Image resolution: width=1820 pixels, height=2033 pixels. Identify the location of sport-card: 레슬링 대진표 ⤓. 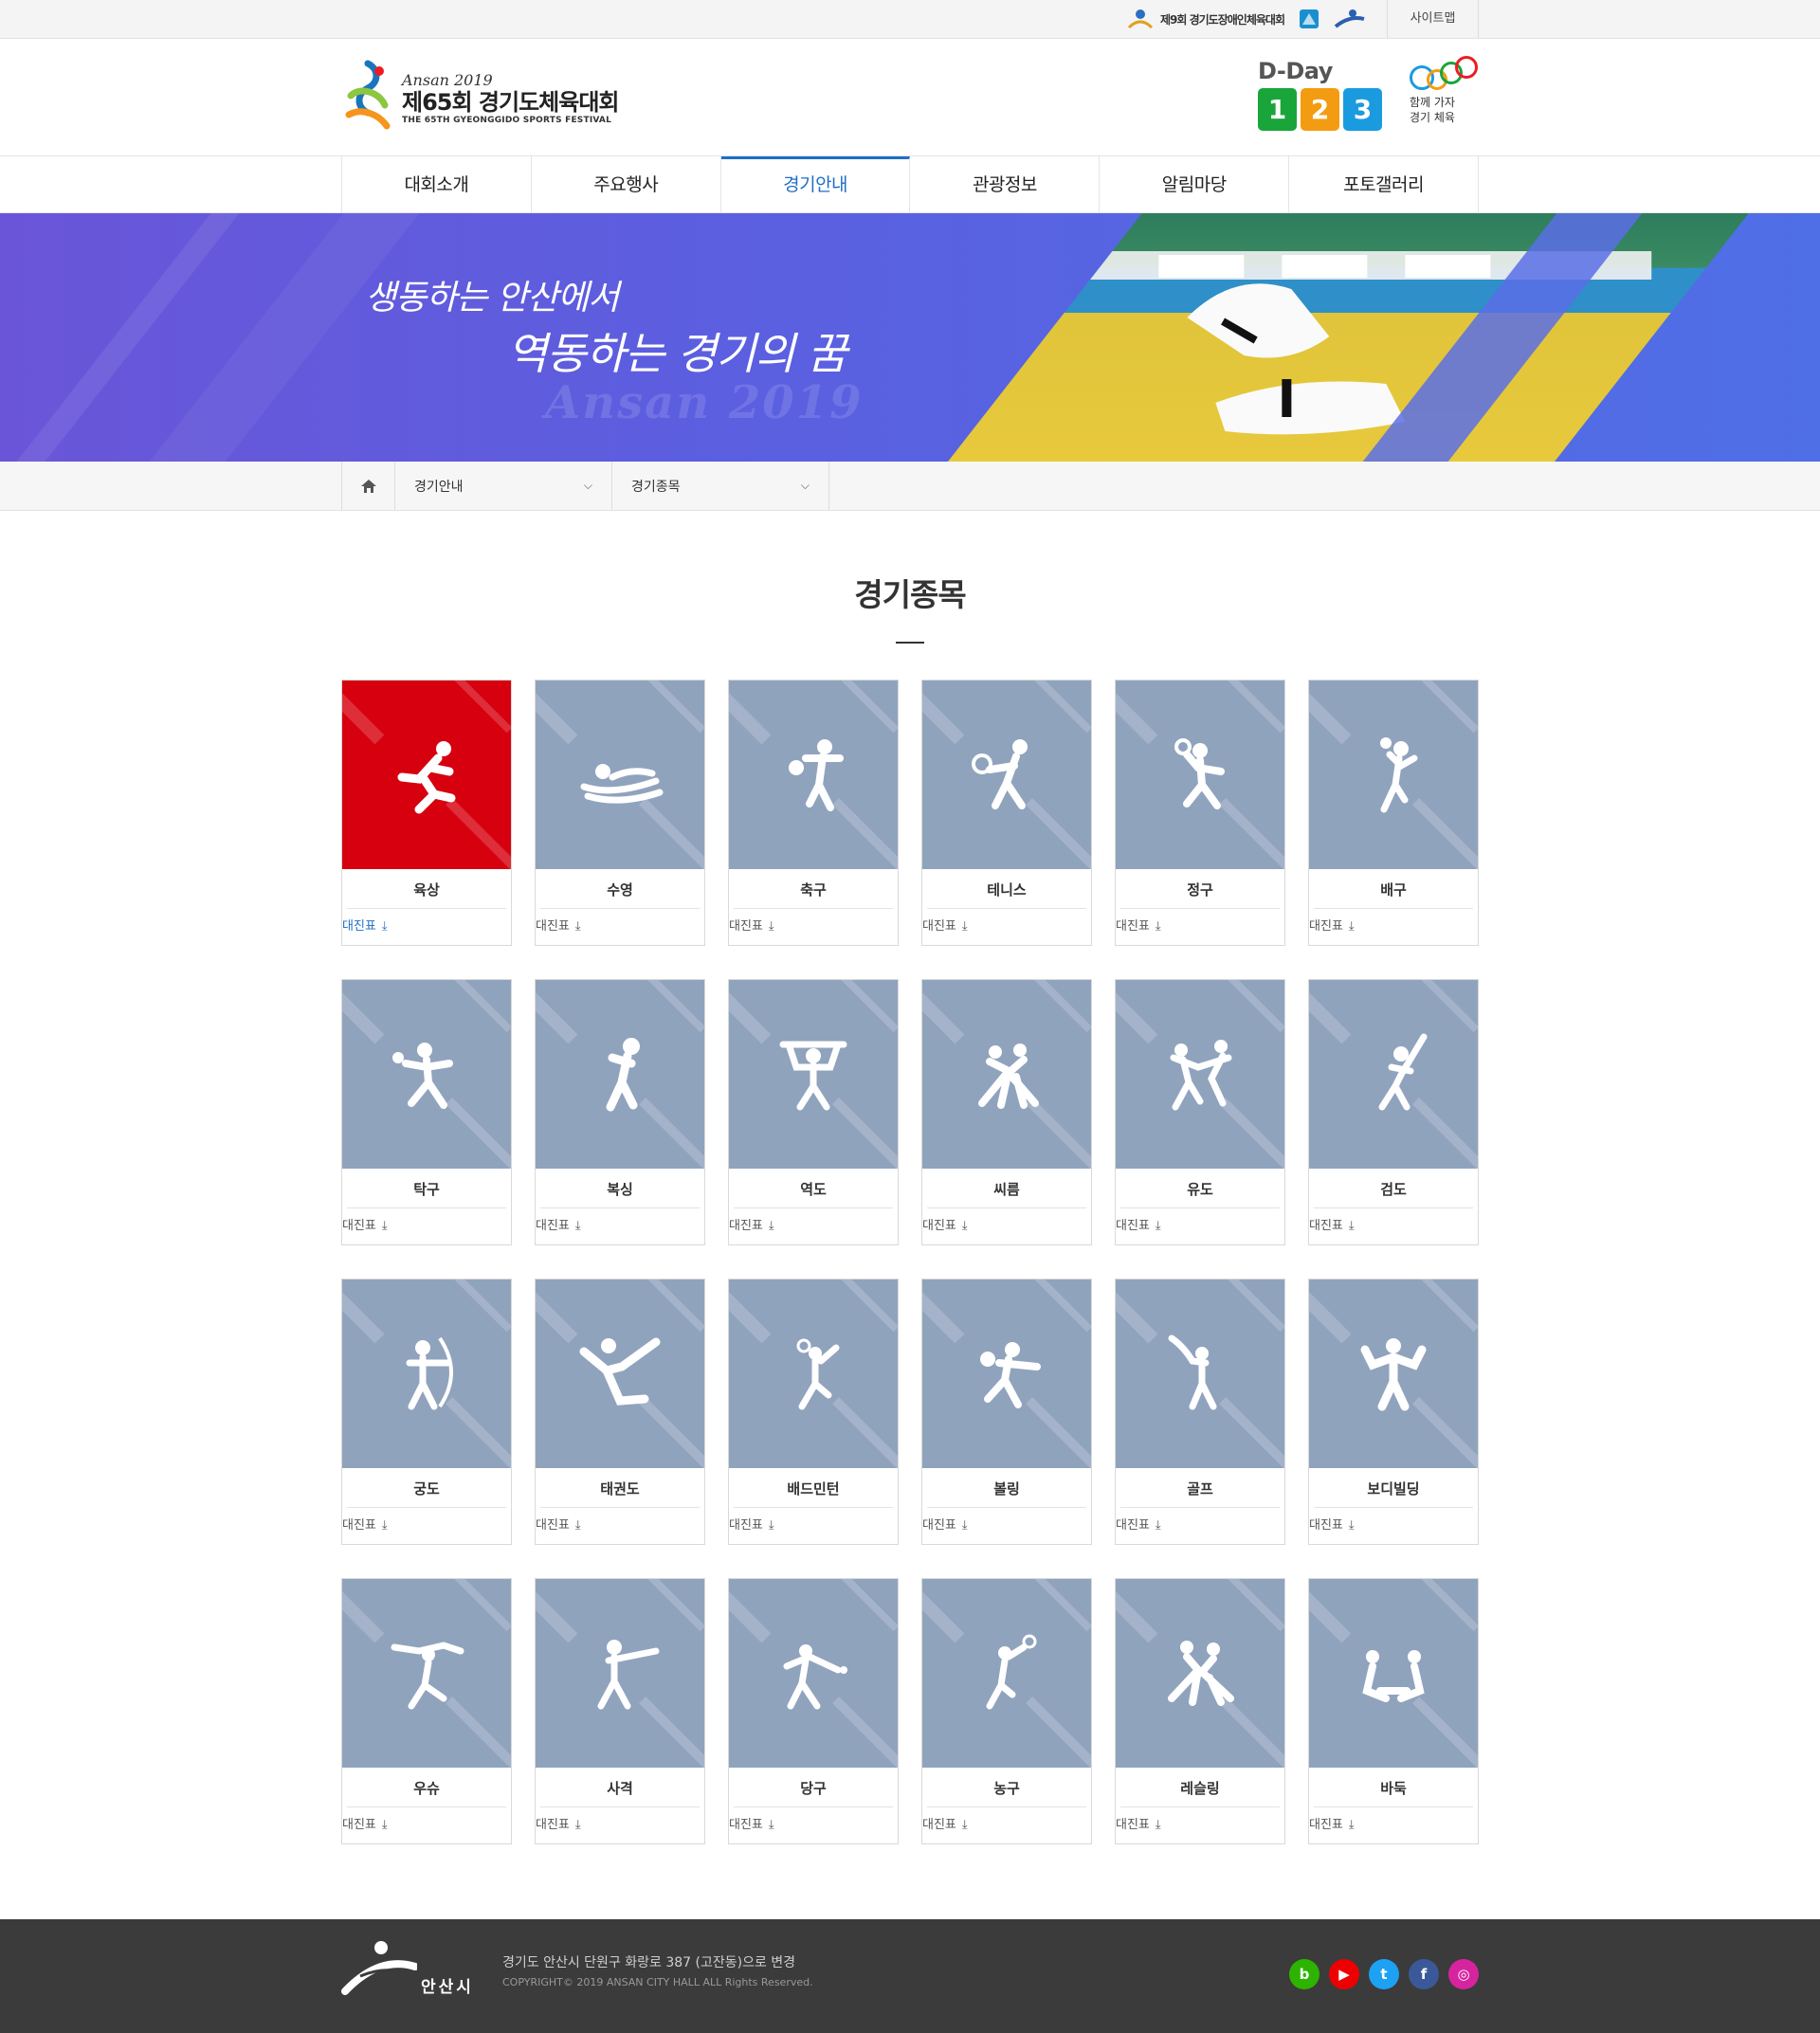
(1200, 1711).